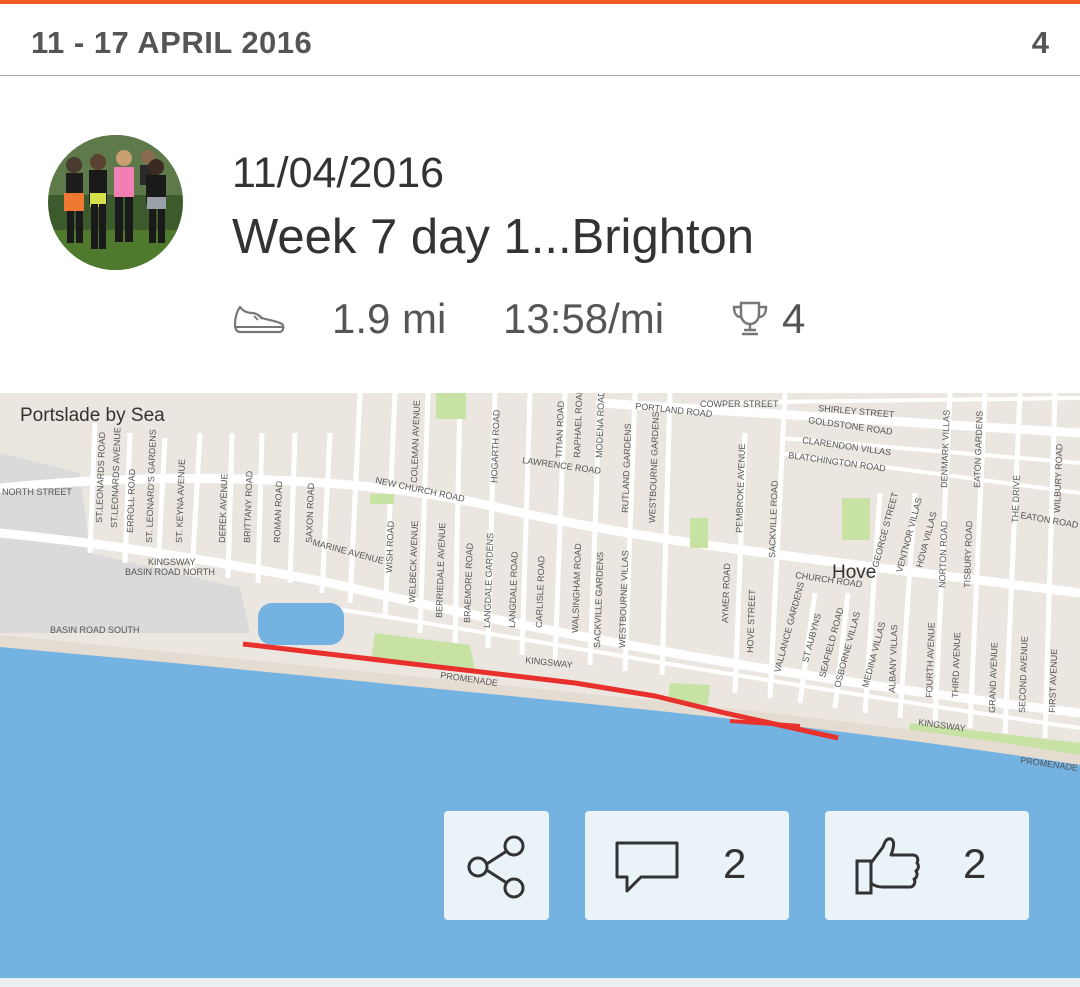 Image resolution: width=1080 pixels, height=987 pixels. I want to click on road-label: BASIN ROAD SOUTH, so click(95, 630).